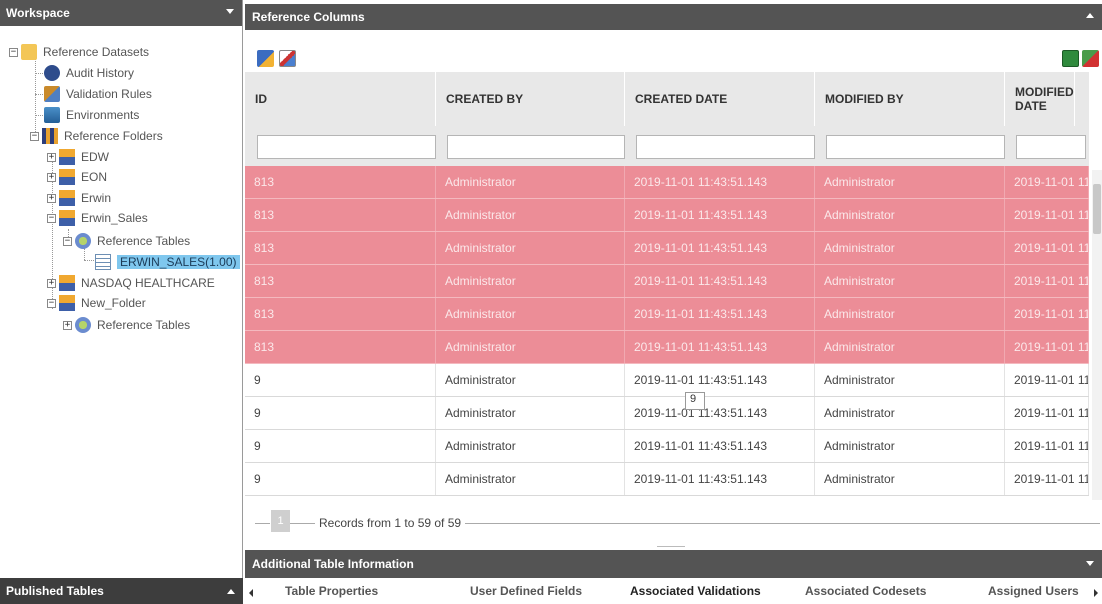  Describe the element at coordinates (671, 546) in the screenshot. I see `panel-splitter` at that location.